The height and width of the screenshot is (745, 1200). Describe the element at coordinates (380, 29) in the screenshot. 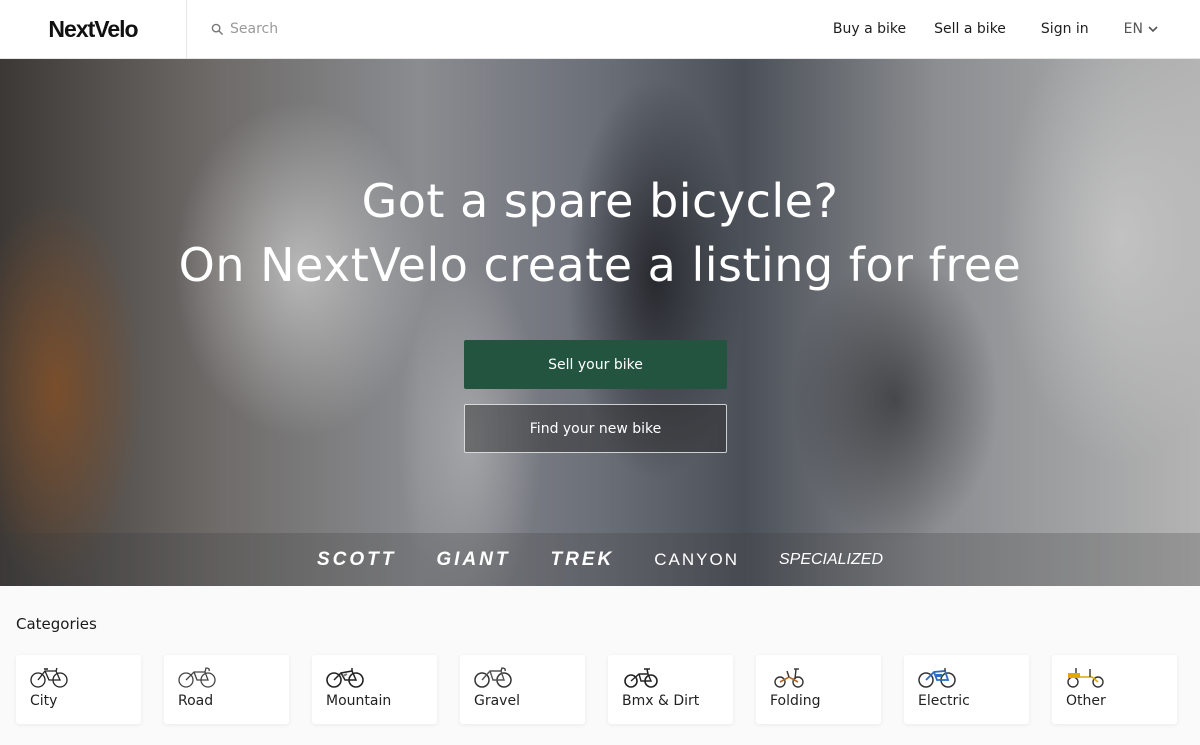

I see `search-input` at that location.